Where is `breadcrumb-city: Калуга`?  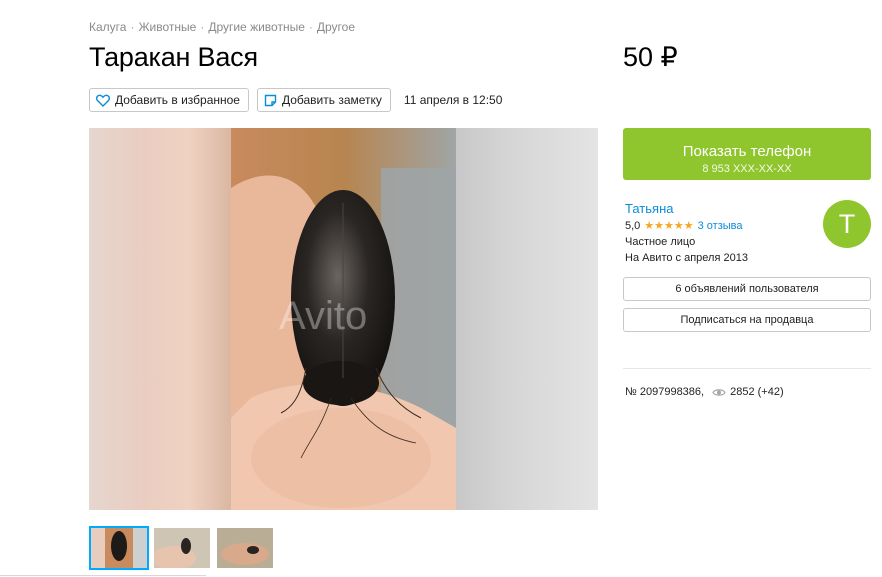
breadcrumb-city: Калуга is located at coordinates (107, 27).